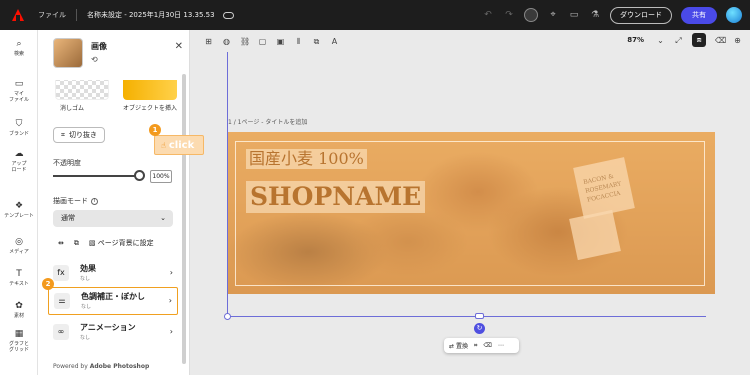  What do you see at coordinates (699, 15) in the screenshot?
I see `share-button: 共有` at bounding box center [699, 15].